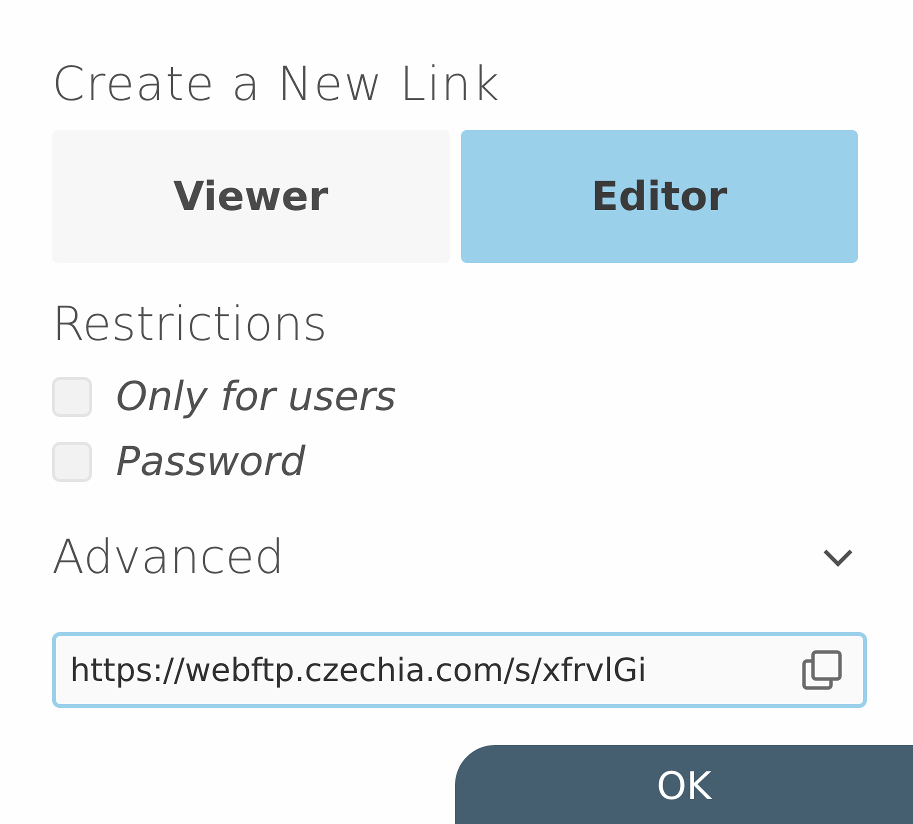 This screenshot has height=824, width=913. What do you see at coordinates (256, 397) in the screenshot?
I see `checkbox-label: Only for users` at bounding box center [256, 397].